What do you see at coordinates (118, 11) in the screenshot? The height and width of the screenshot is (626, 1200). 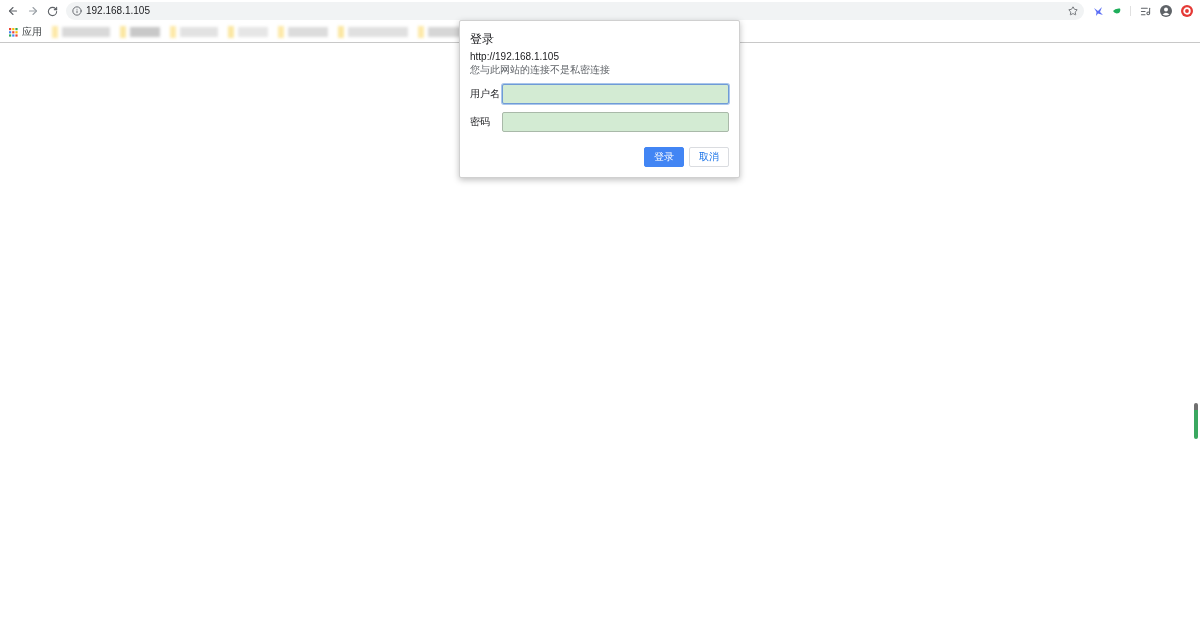 I see `address-text: 192.168.1.105` at bounding box center [118, 11].